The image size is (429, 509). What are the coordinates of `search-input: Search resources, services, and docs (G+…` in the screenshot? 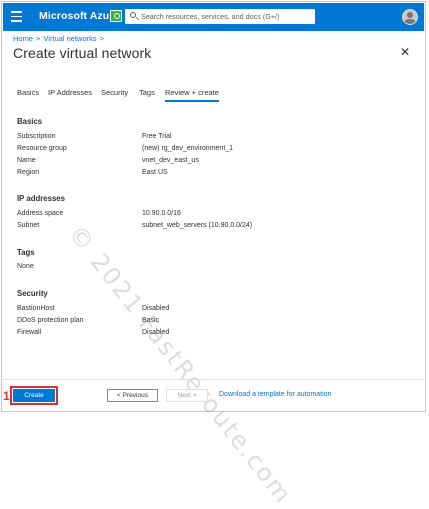 It's located at (220, 16).